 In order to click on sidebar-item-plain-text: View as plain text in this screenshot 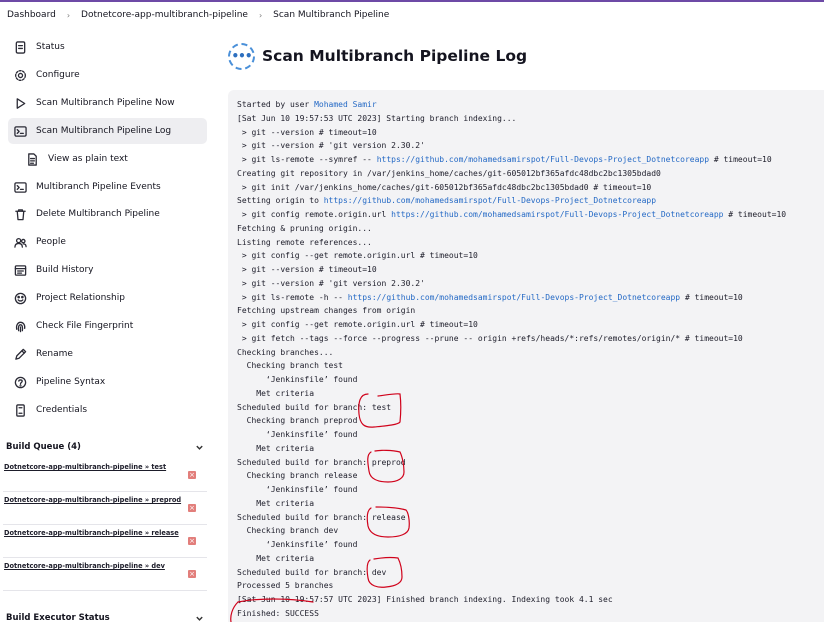, I will do `click(107, 159)`.